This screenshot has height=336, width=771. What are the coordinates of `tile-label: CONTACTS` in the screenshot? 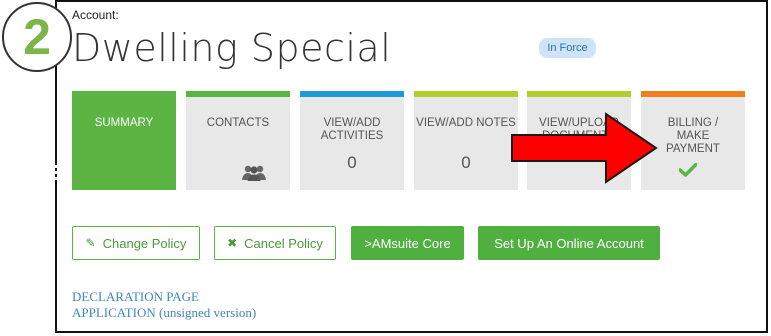 It's located at (238, 123).